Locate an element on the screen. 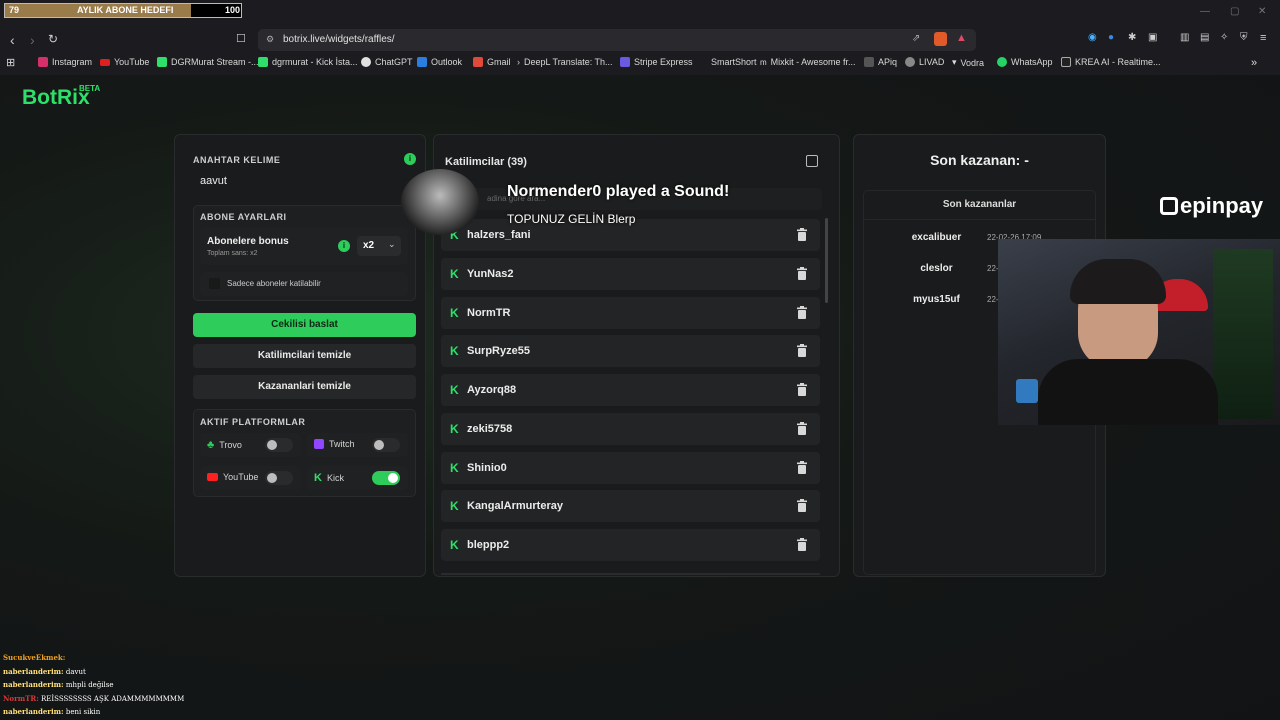  vpn-icon: ⛨ is located at coordinates (1244, 37).